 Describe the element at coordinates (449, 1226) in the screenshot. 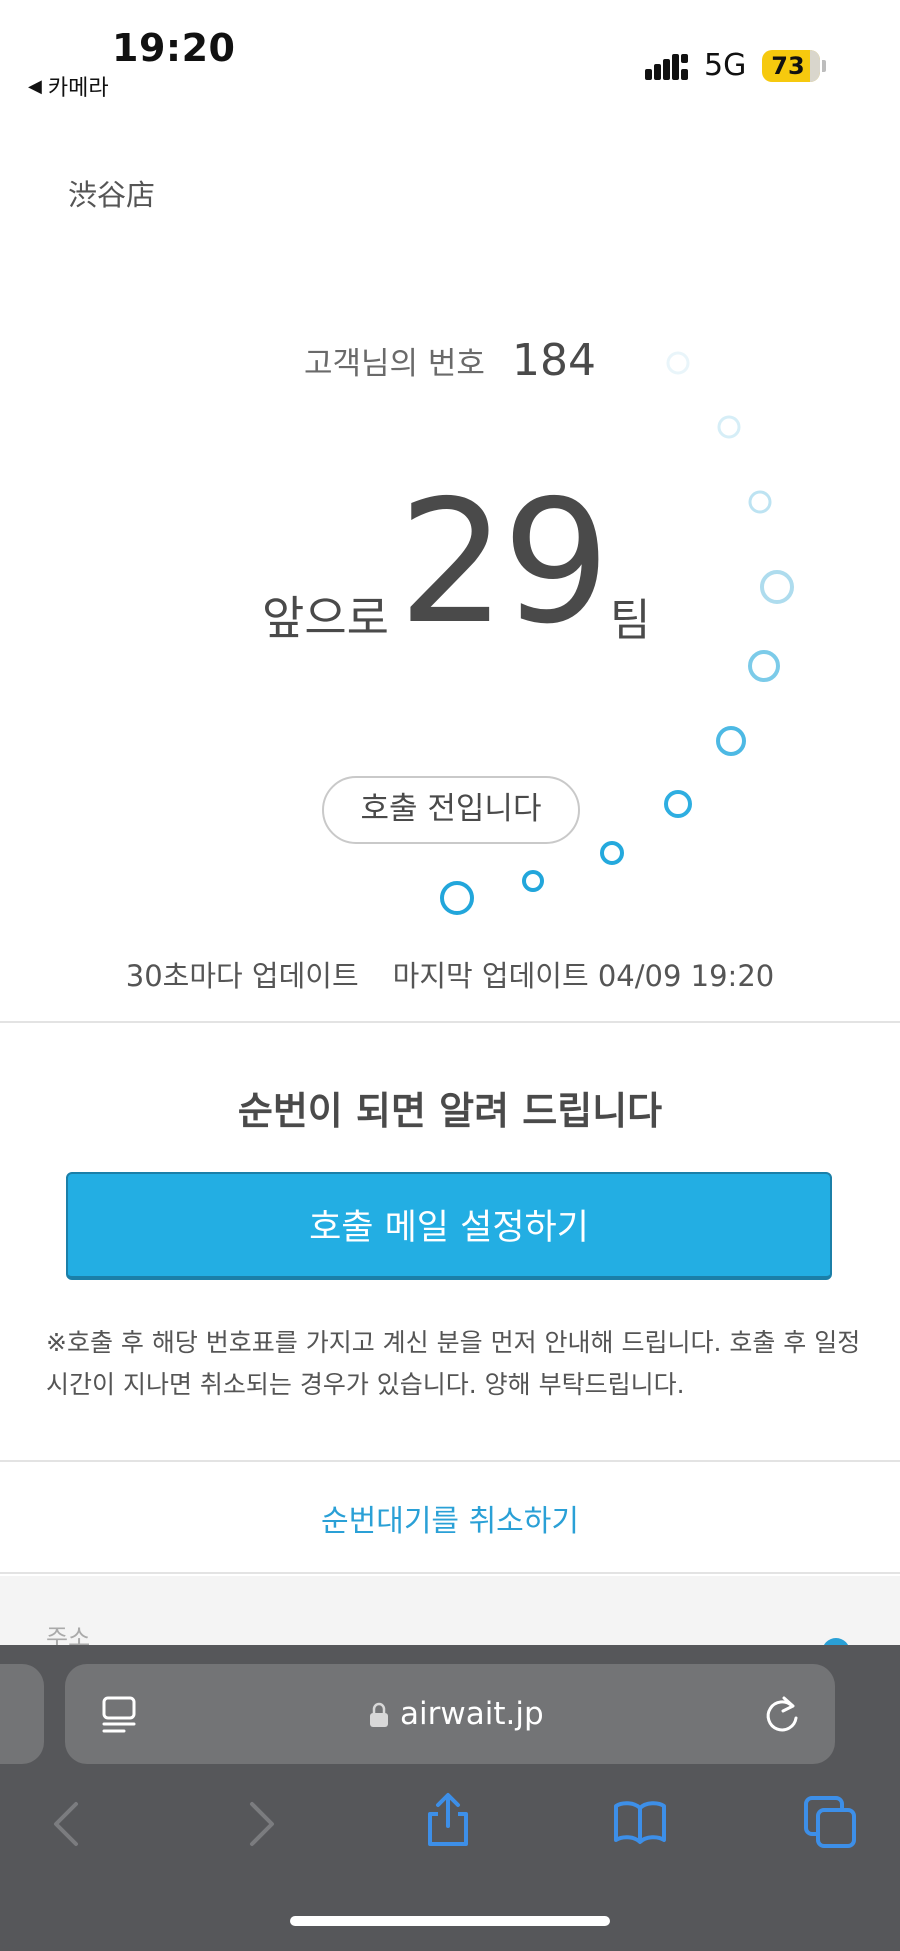

I see `call-mail-setup-button: 호출 메일 설정하기` at that location.